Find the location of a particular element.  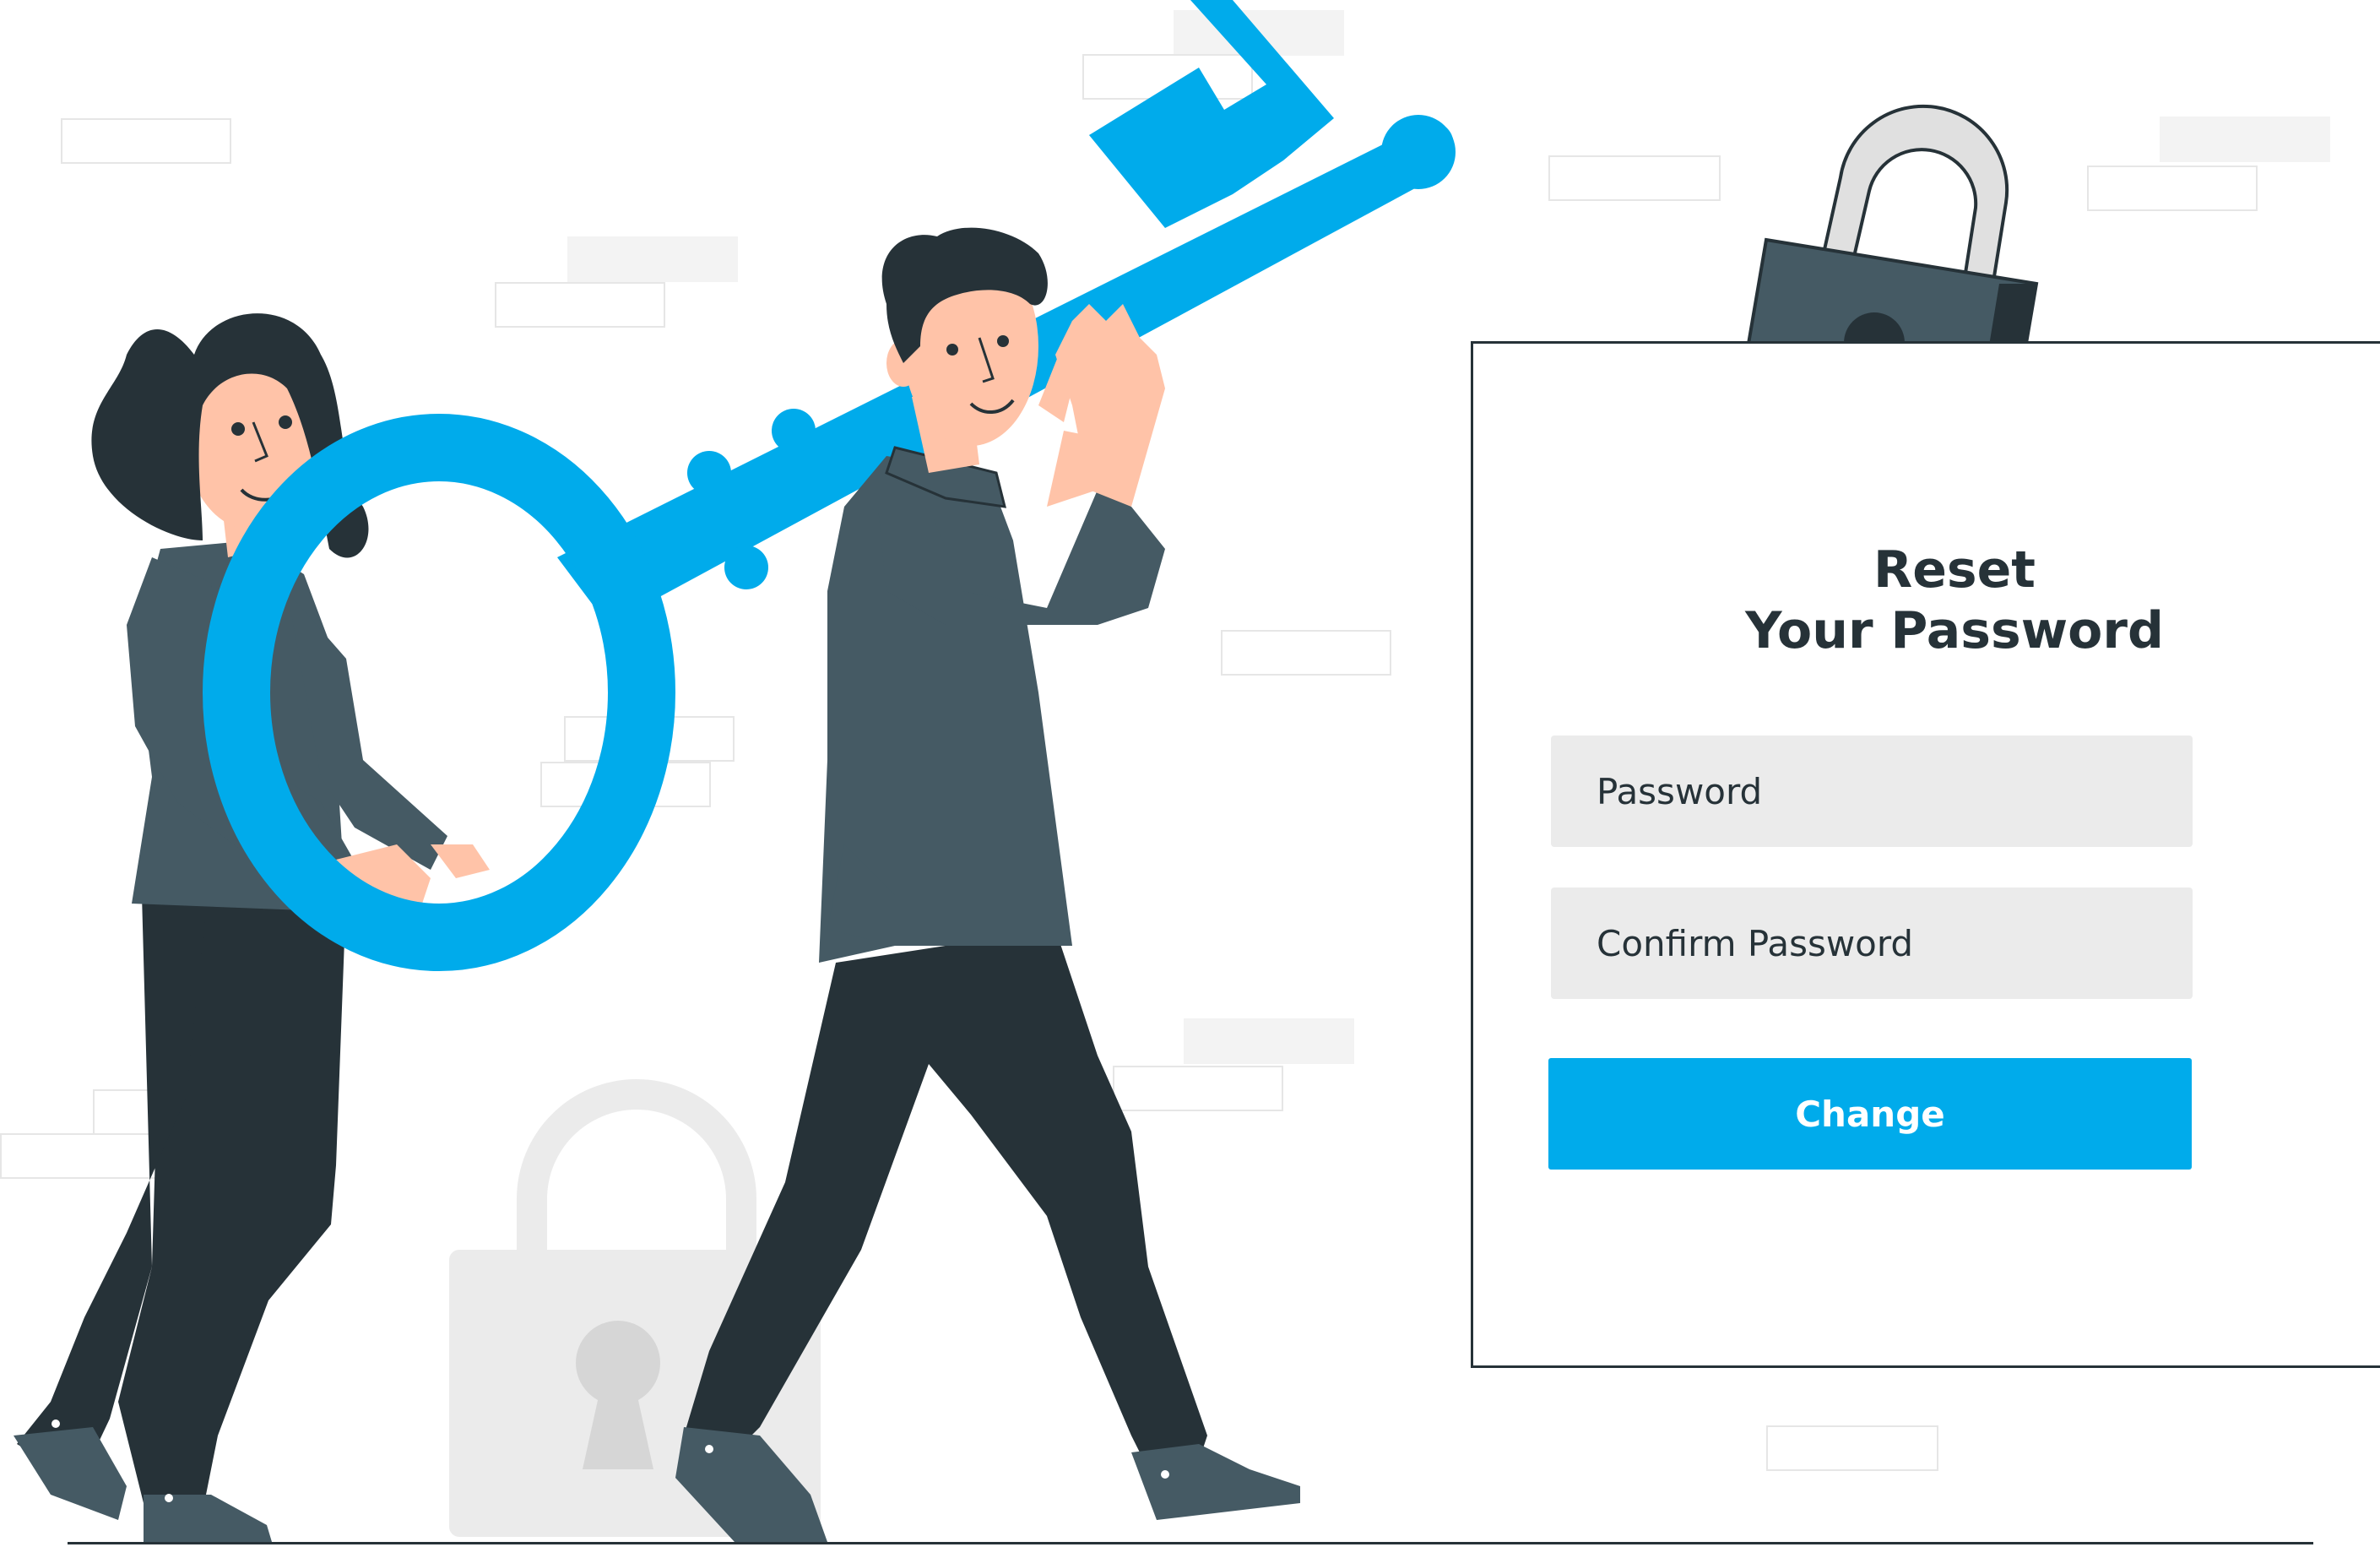

change-button: Change is located at coordinates (1870, 1114).